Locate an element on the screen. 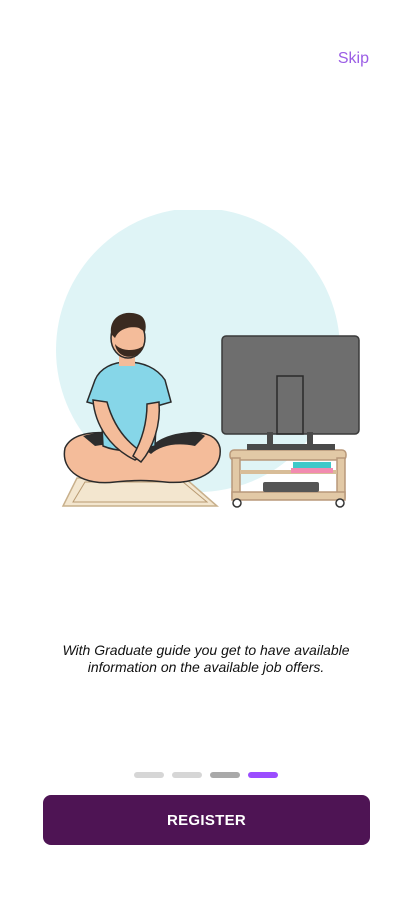 The image size is (412, 917). page-indicator is located at coordinates (206, 775).